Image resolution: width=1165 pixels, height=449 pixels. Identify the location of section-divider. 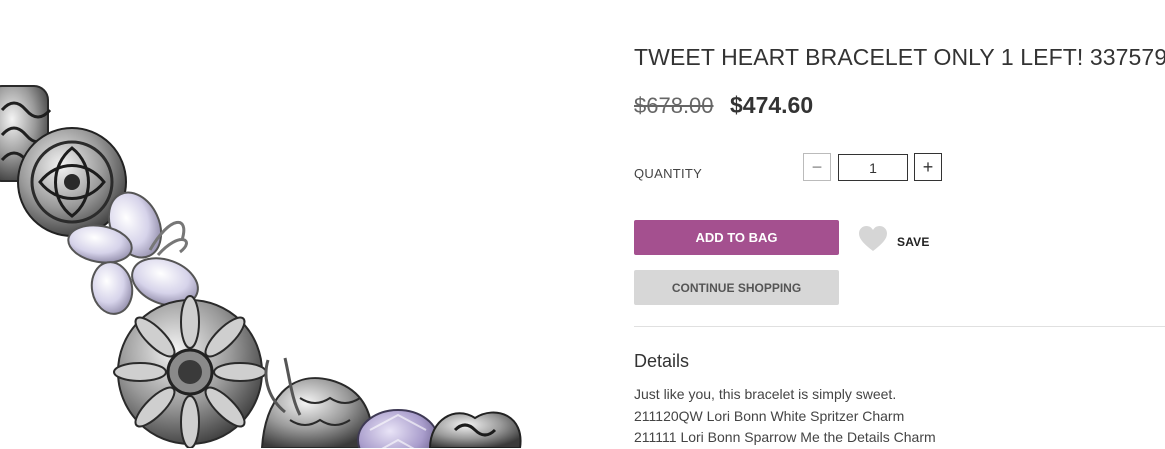
(899, 326).